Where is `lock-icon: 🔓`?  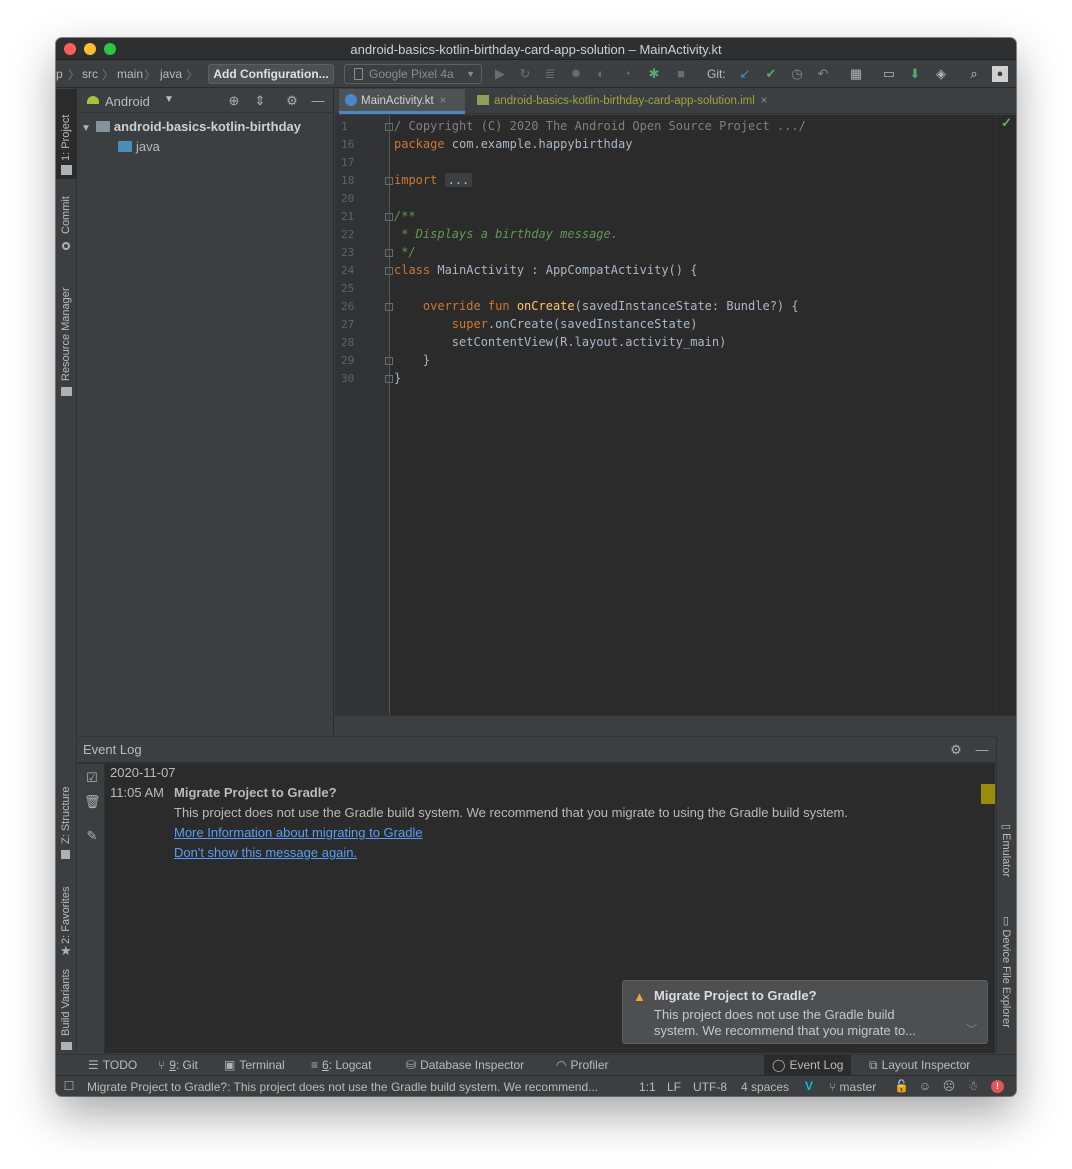 lock-icon: 🔓 is located at coordinates (901, 1086).